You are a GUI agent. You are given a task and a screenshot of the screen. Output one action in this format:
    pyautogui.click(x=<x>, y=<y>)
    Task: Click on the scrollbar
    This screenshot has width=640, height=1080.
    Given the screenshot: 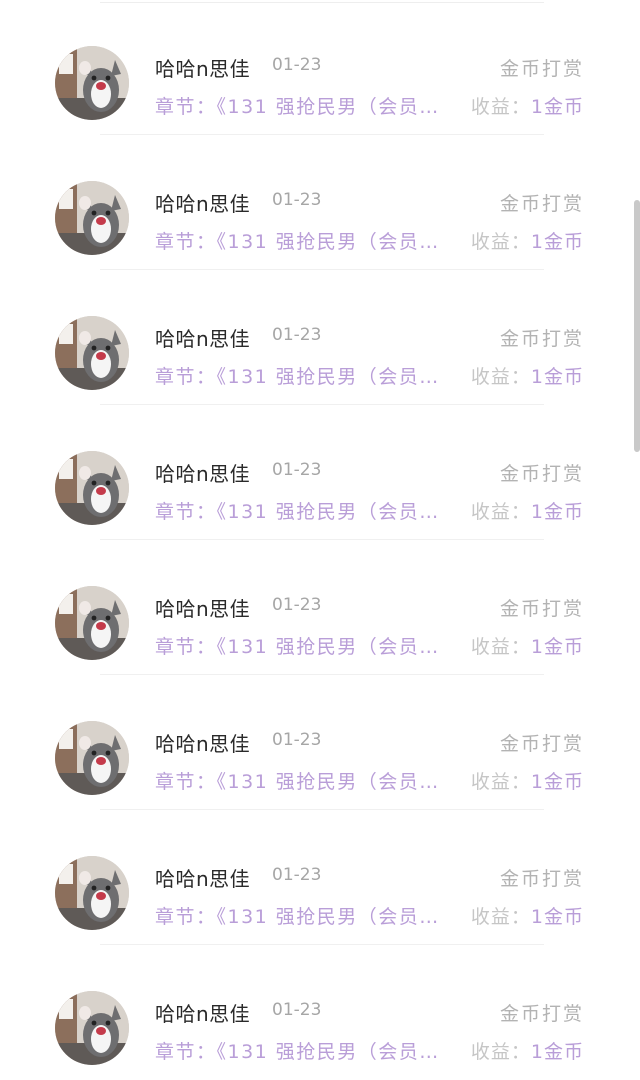 What is the action you would take?
    pyautogui.click(x=637, y=326)
    